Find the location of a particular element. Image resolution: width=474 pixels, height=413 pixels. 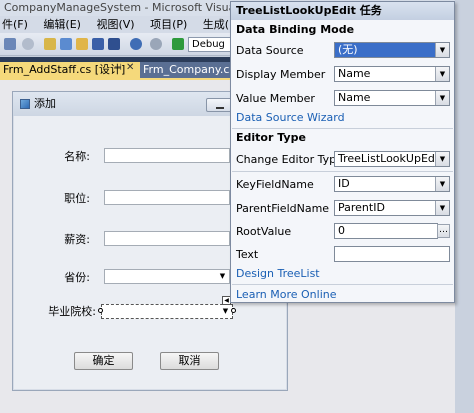

salary-input is located at coordinates (167, 238).